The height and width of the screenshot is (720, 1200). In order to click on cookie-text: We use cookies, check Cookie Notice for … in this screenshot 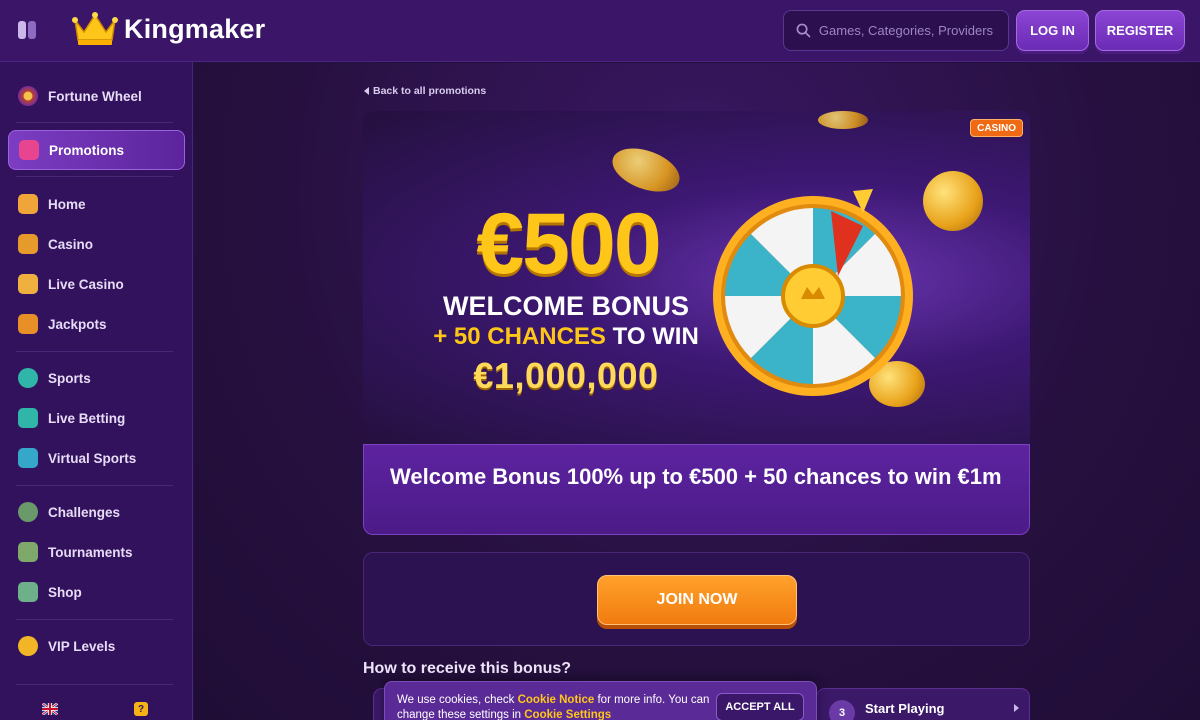, I will do `click(554, 706)`.